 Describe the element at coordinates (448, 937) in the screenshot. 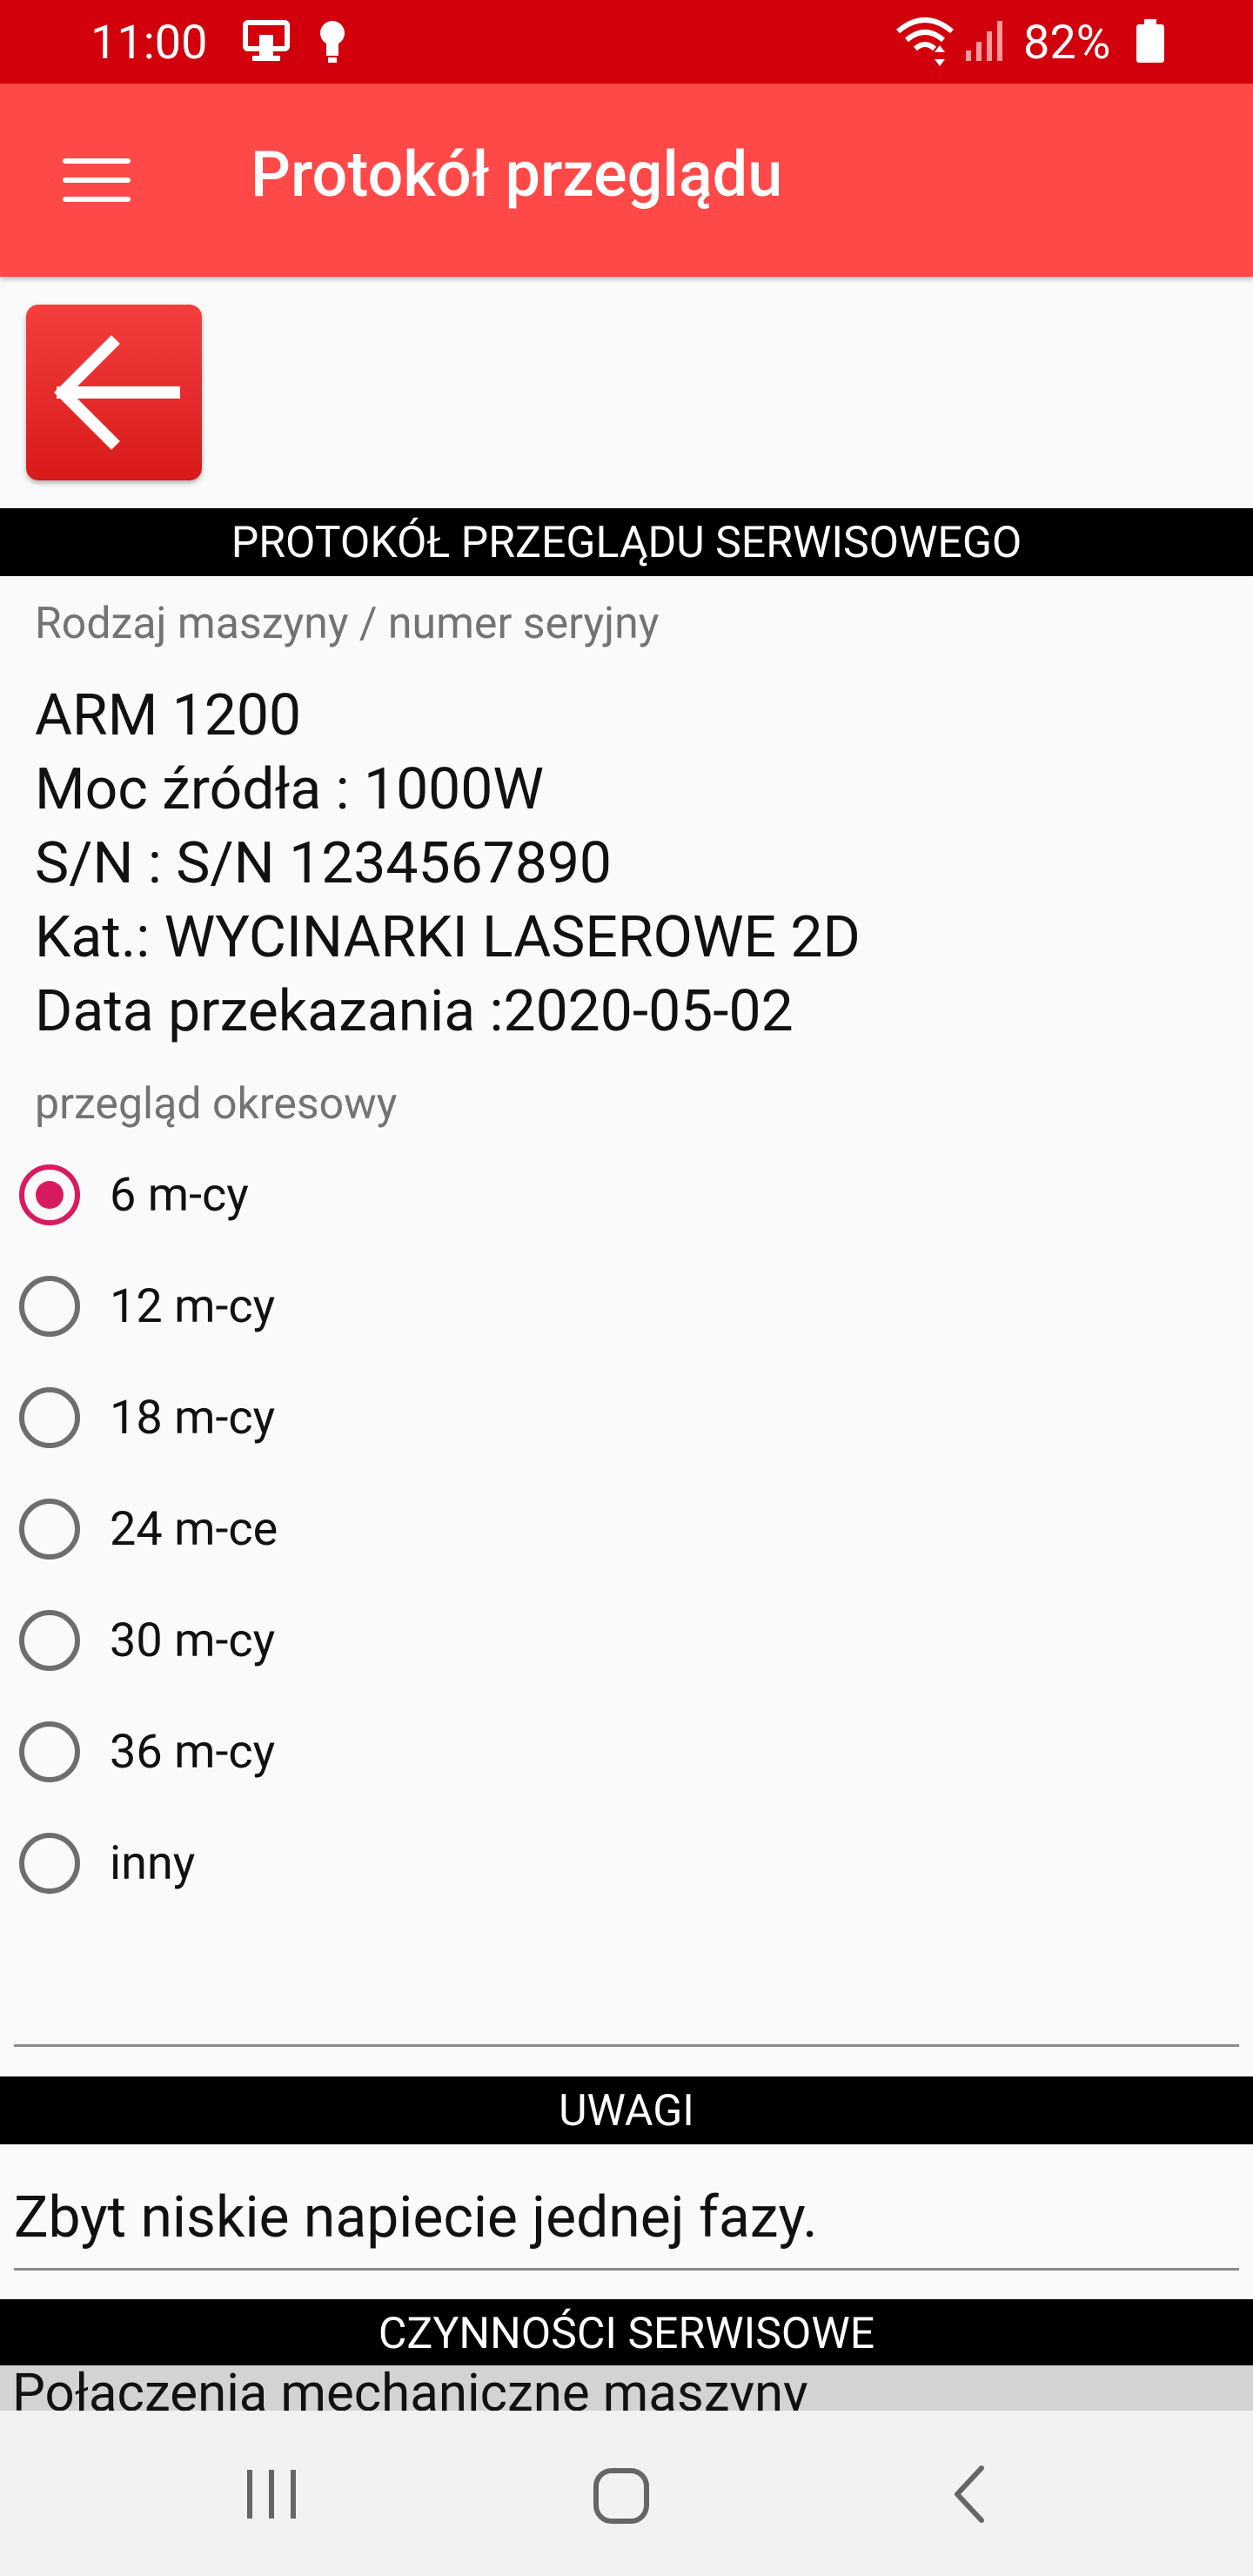

I see `machine-category: Kat.: WYCINARKI LASEROWE 2D` at that location.